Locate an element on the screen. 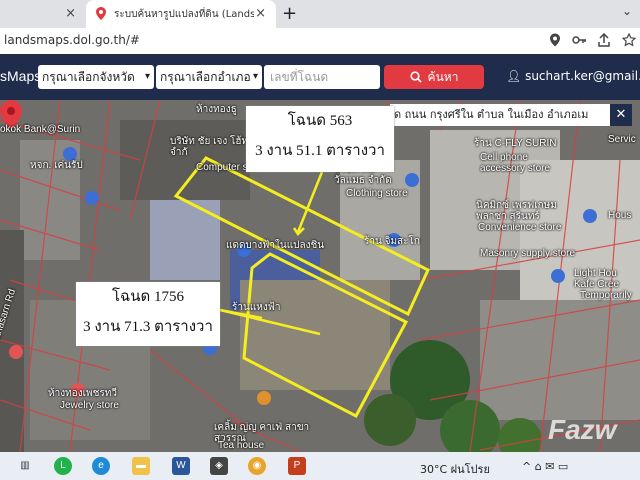  province-select: กรุณาเลือกจังหวัด ▾ is located at coordinates (96, 77).